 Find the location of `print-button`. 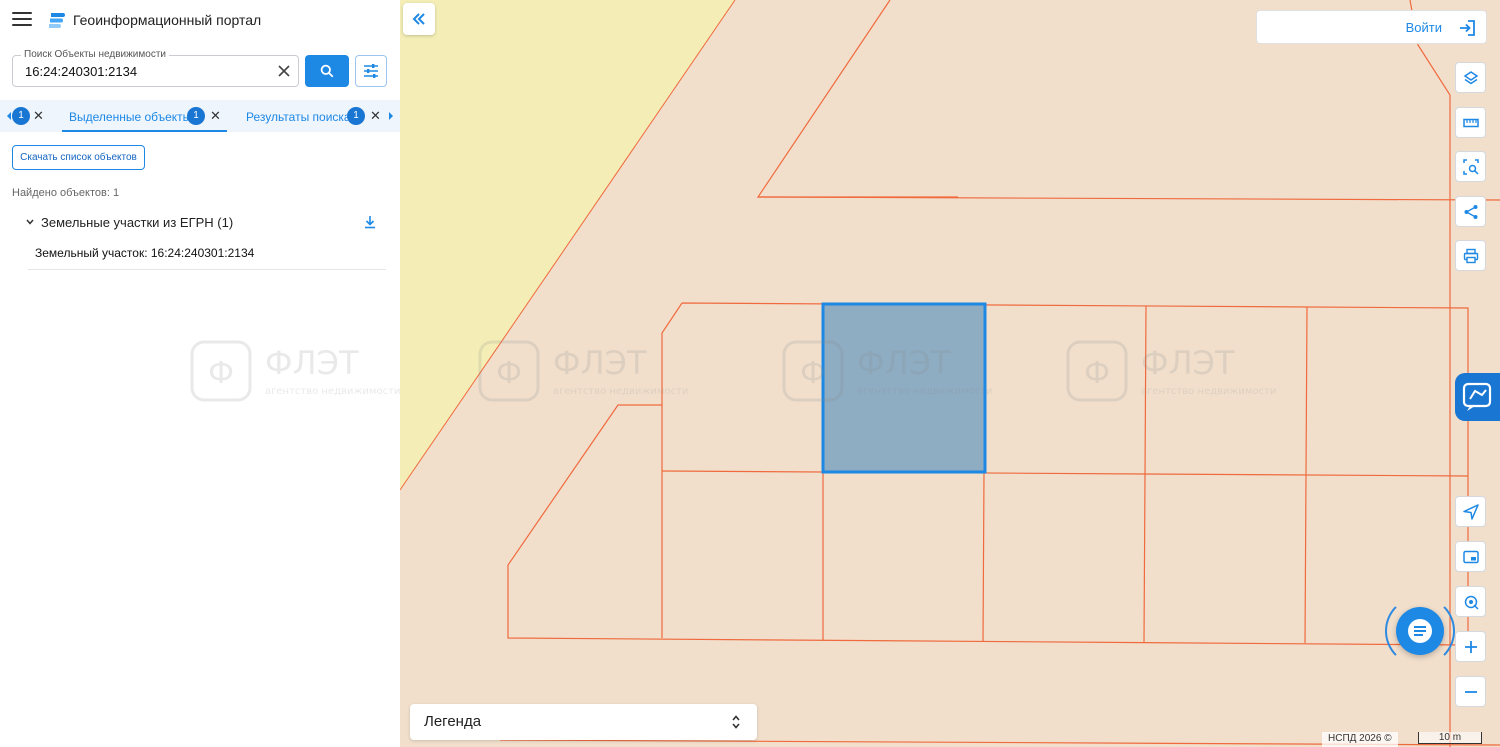

print-button is located at coordinates (1470, 255).